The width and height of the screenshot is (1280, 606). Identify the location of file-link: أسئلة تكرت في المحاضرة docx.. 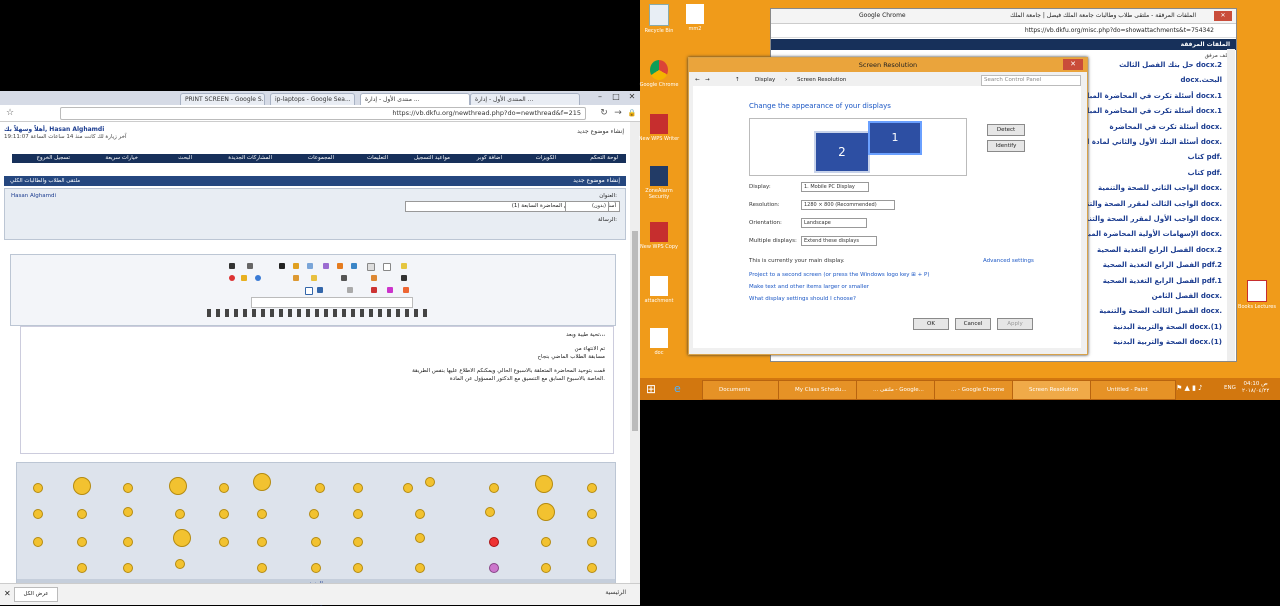
(1165, 130).